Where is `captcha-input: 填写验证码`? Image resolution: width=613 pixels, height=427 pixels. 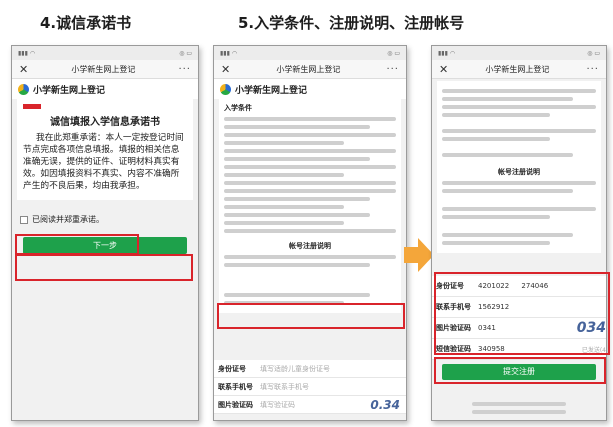 captcha-input: 填写验证码 is located at coordinates (315, 405).